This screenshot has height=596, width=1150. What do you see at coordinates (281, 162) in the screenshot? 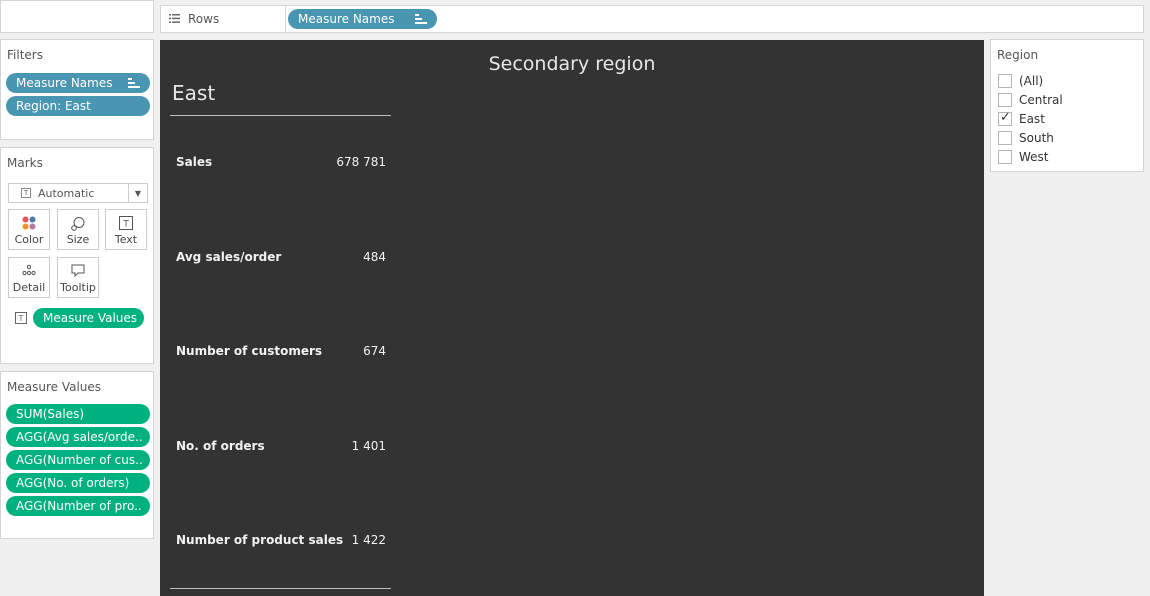
I see `table-row: Sales 678 781` at bounding box center [281, 162].